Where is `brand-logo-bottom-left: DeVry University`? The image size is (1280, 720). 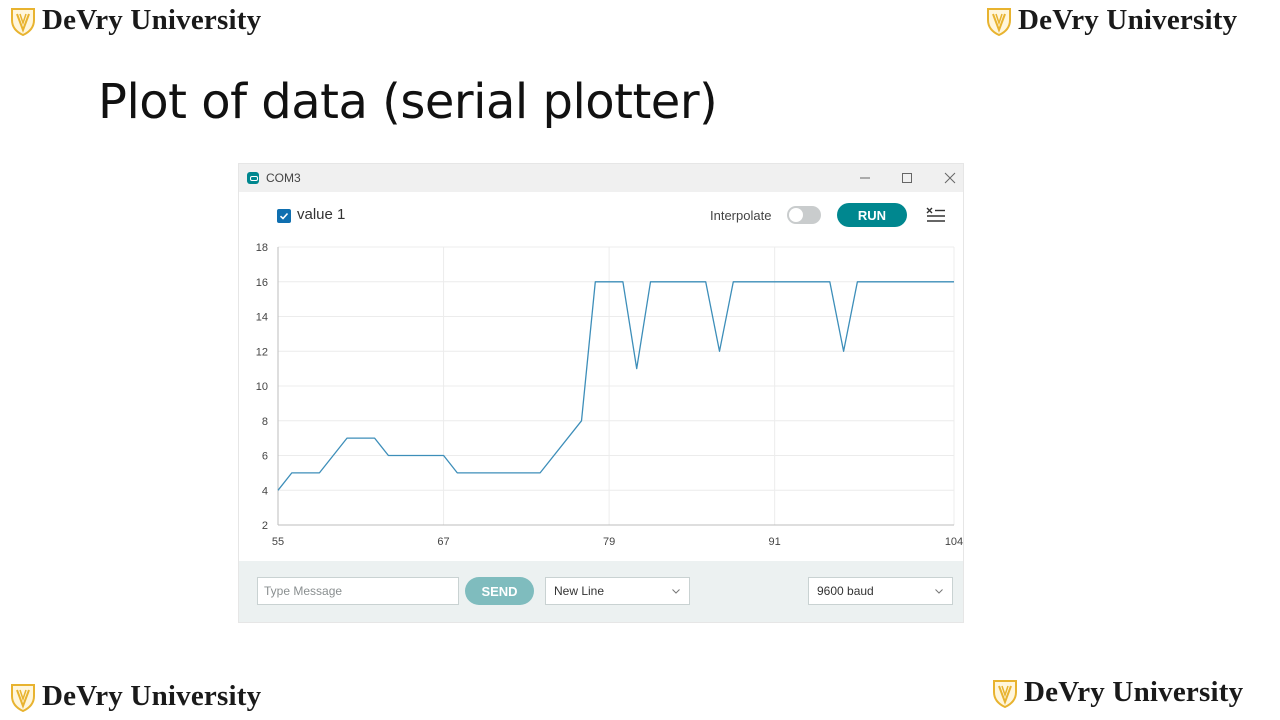 brand-logo-bottom-left: DeVry University is located at coordinates (135, 696).